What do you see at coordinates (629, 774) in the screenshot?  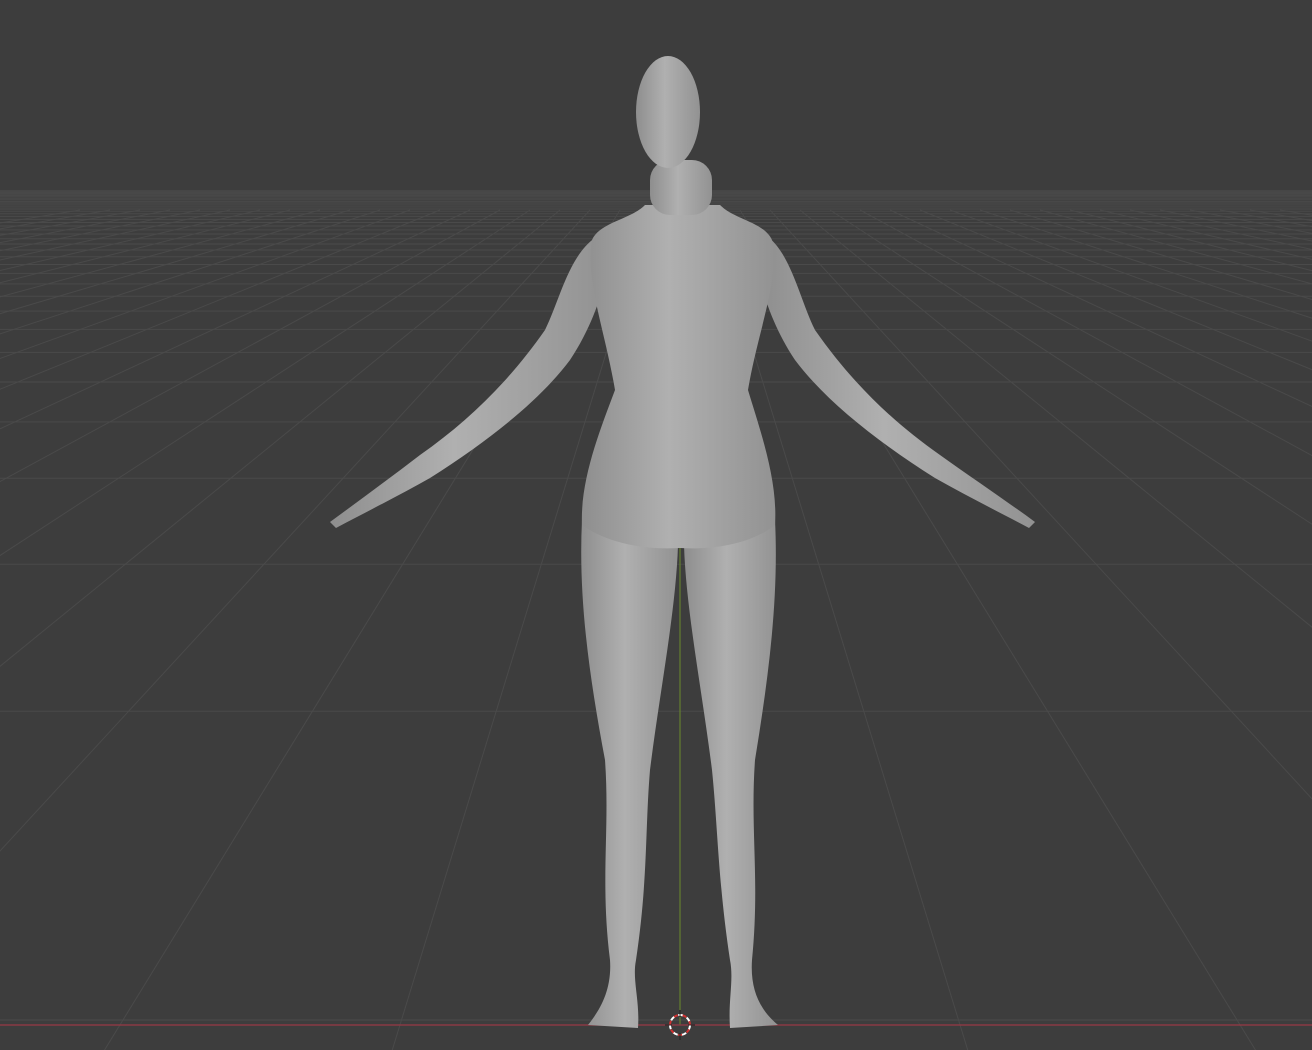 I see `left-leg` at bounding box center [629, 774].